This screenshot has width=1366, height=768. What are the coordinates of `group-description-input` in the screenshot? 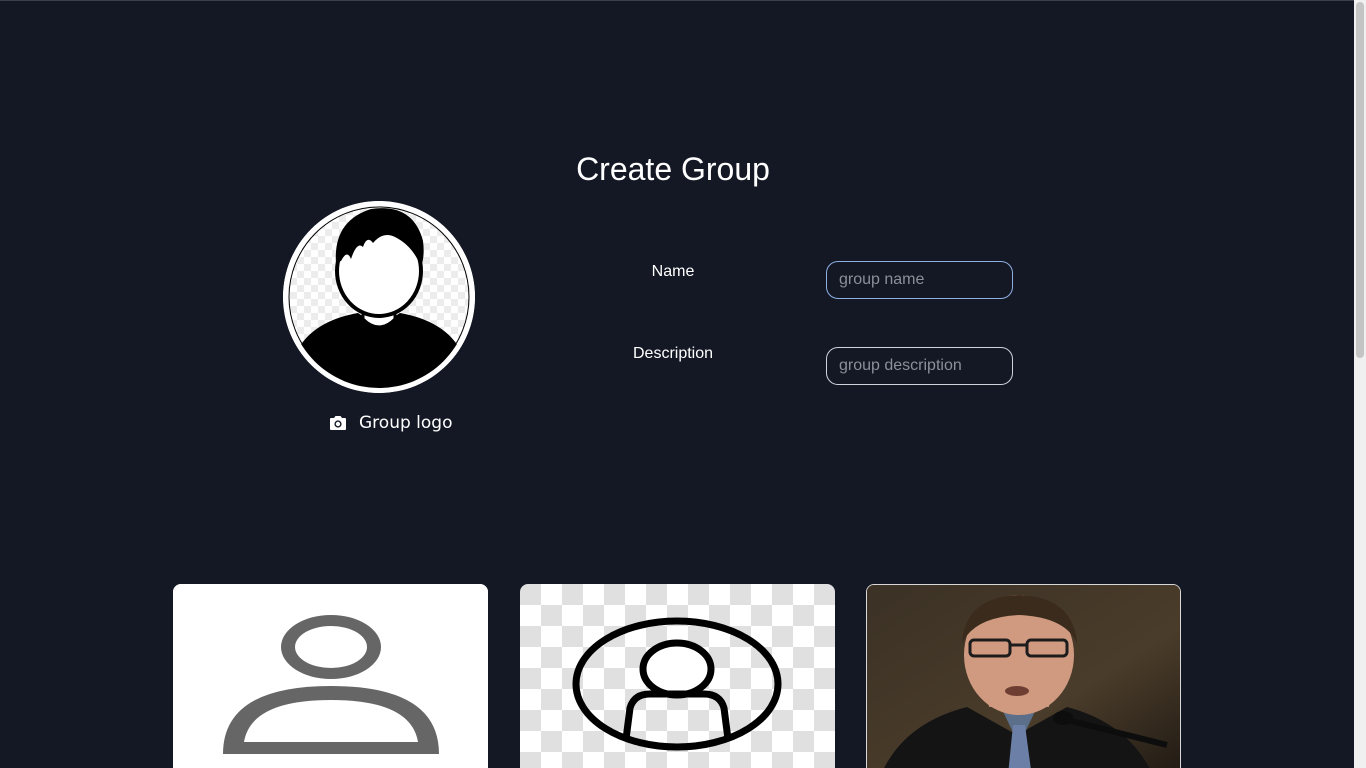 It's located at (919, 366).